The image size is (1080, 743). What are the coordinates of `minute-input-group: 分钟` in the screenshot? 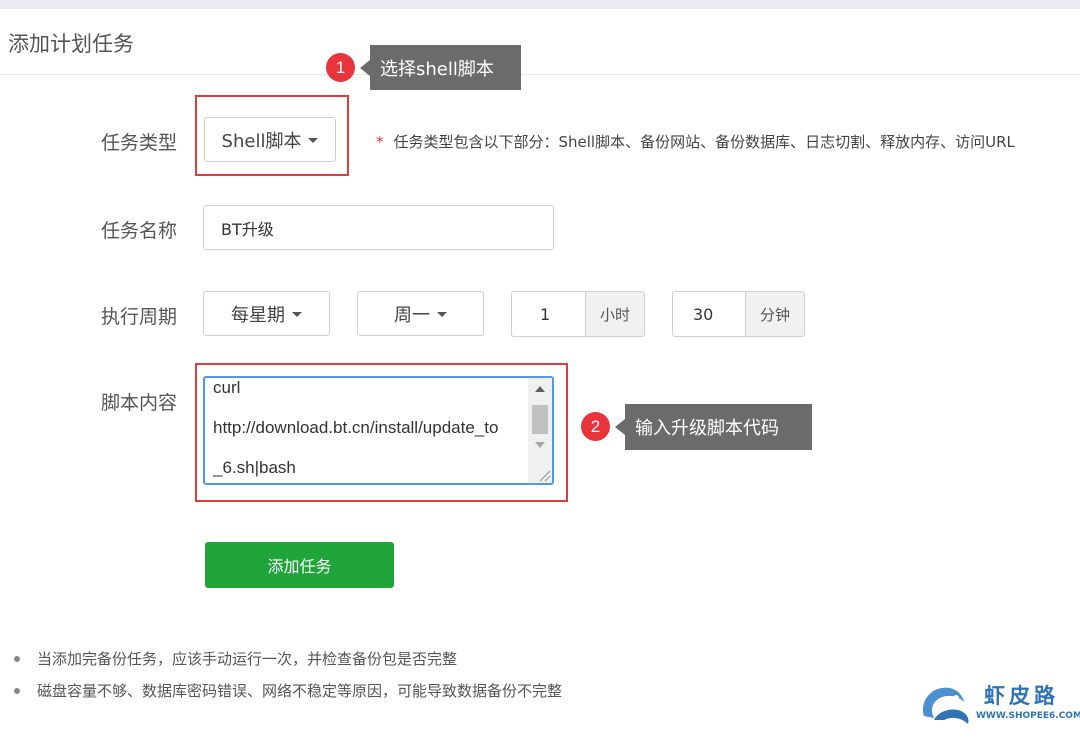 It's located at (738, 314).